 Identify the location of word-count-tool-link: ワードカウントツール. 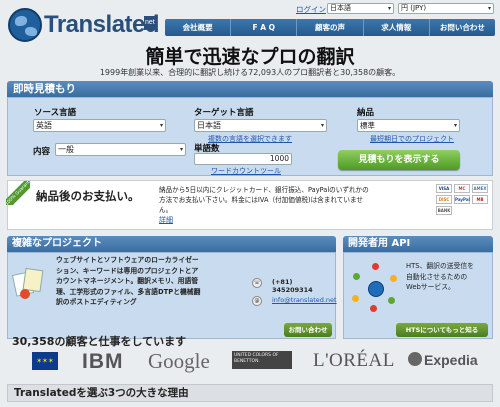
(246, 171).